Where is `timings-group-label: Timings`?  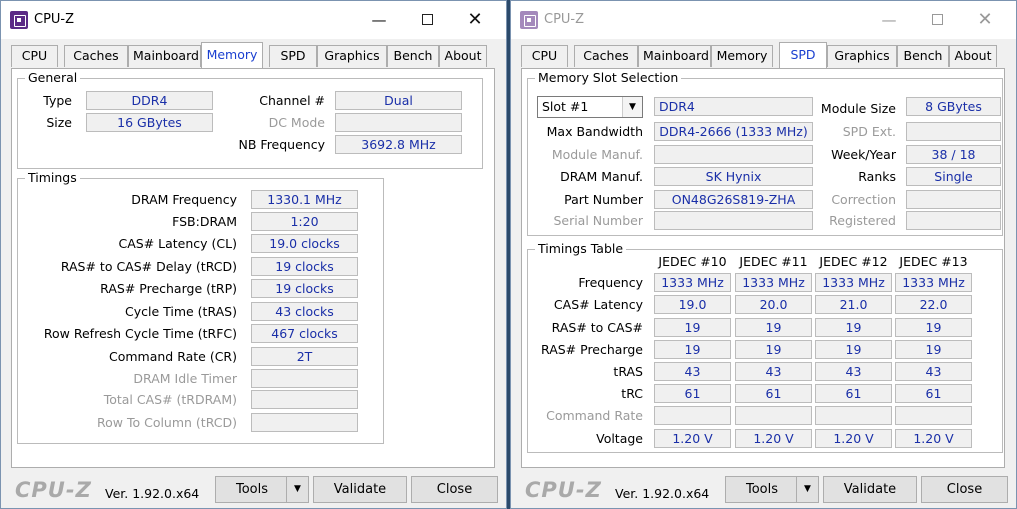 timings-group-label: Timings is located at coordinates (52, 177).